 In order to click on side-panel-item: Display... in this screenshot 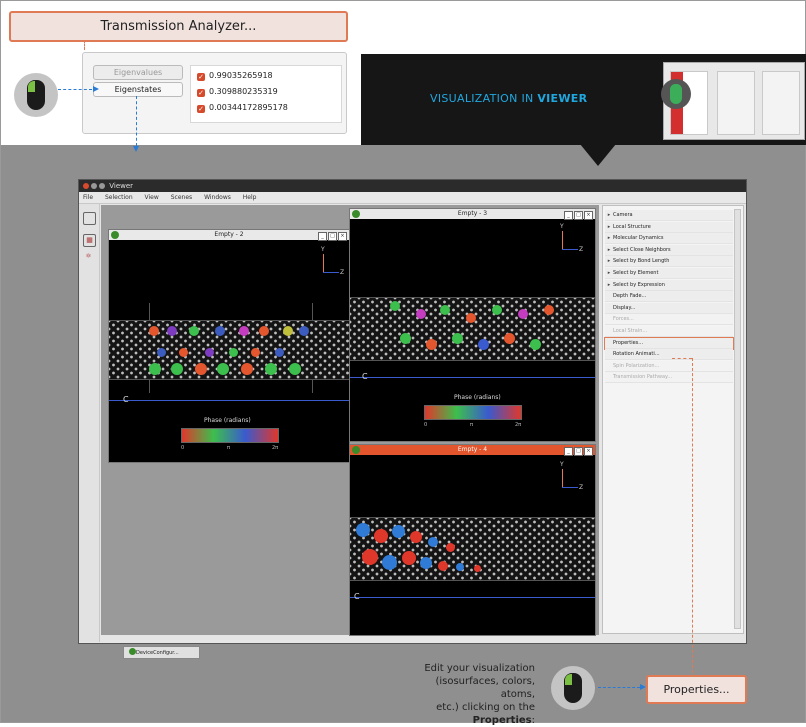, I will do `click(669, 308)`.